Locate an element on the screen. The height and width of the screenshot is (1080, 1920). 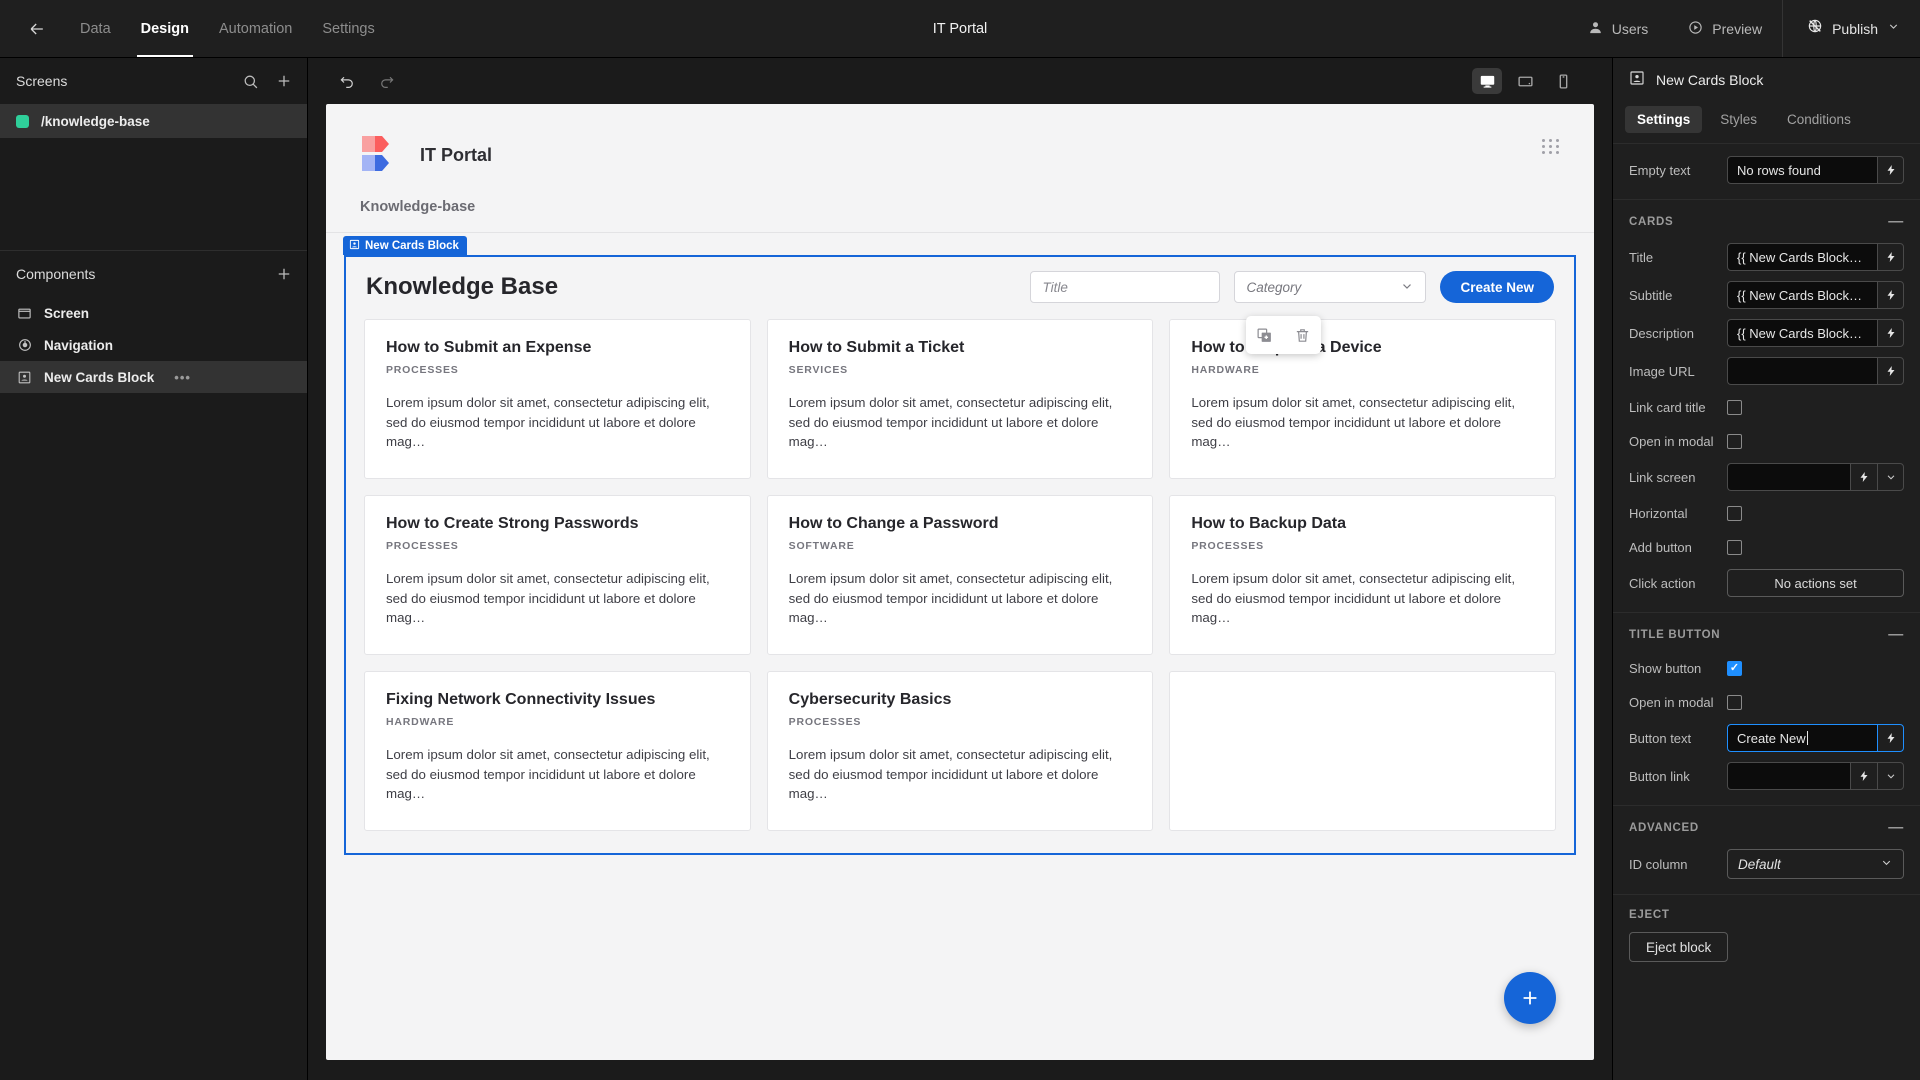
tab-design: Design is located at coordinates (165, 28).